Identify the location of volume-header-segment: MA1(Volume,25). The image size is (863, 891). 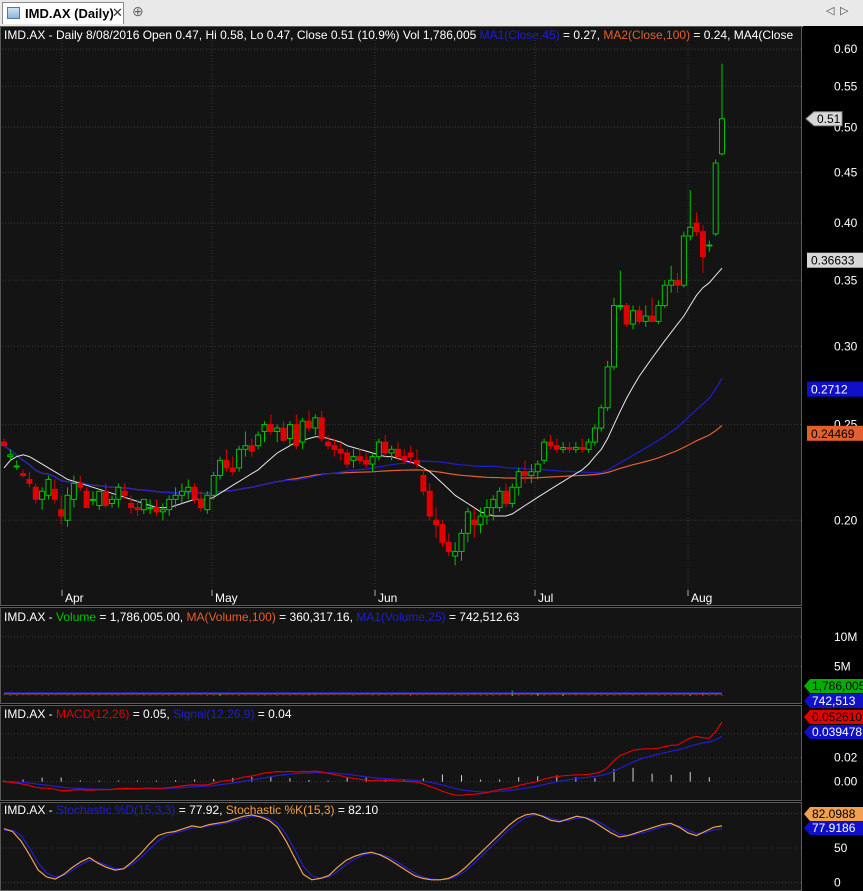
(400, 617).